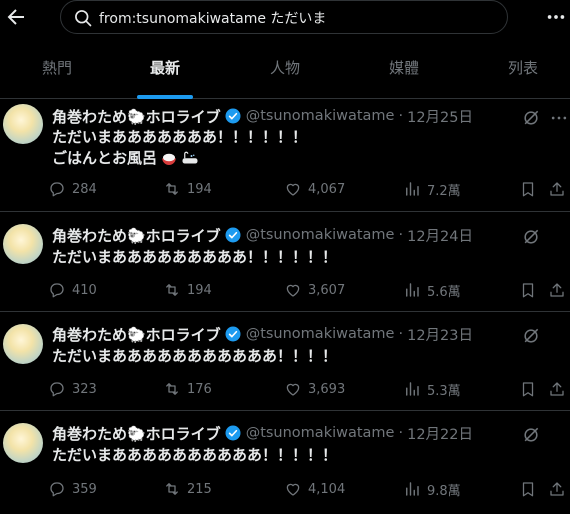  I want to click on like-button: 3,607, so click(314, 290).